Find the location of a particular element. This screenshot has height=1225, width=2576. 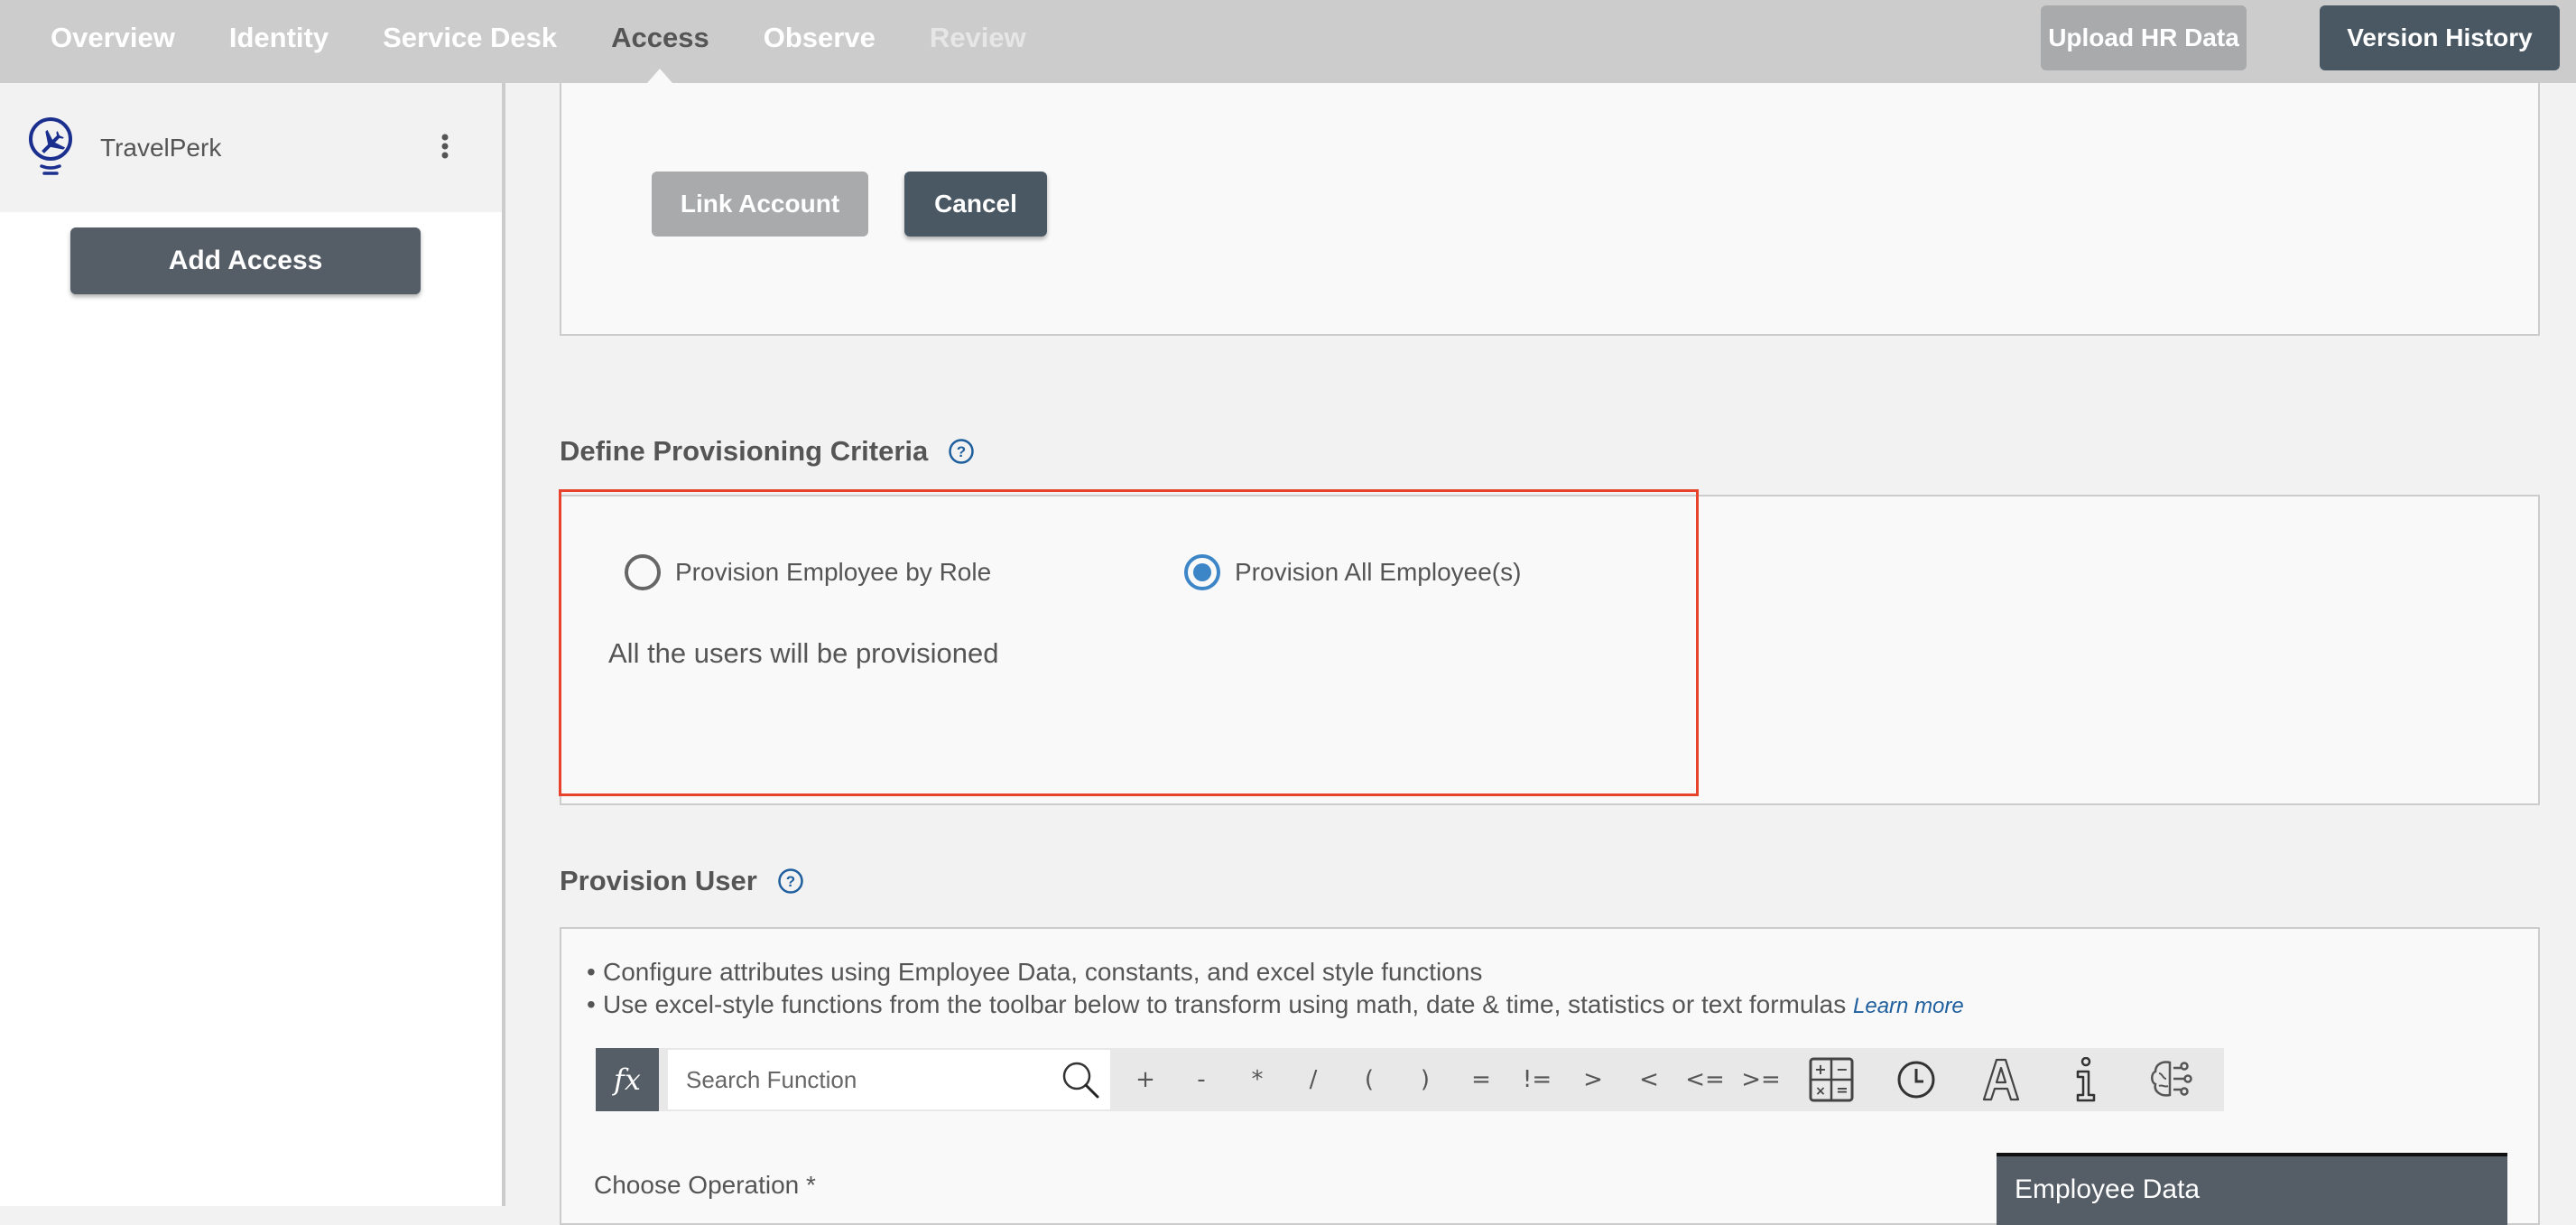

more-options-icon is located at coordinates (445, 148).